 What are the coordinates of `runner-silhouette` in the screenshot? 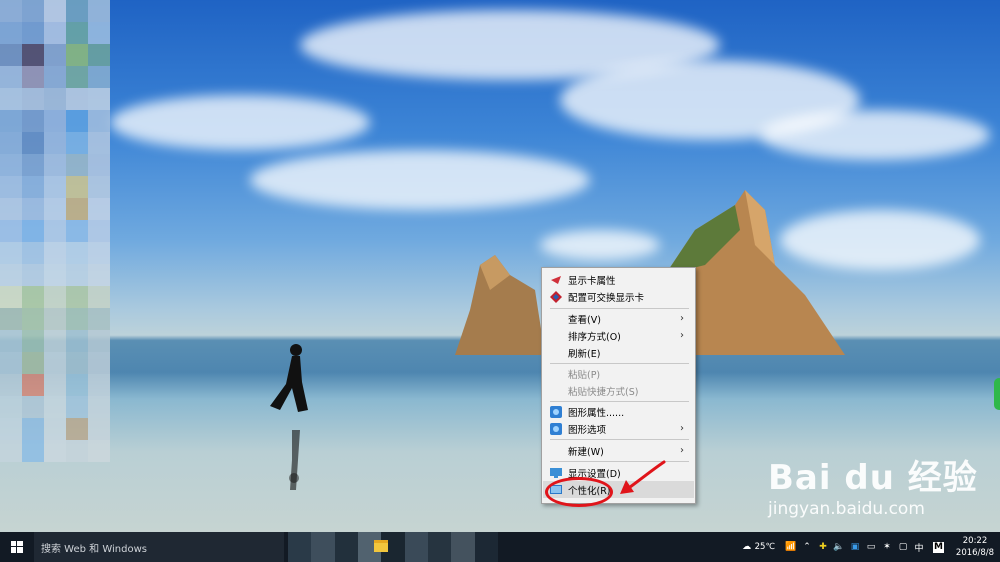 It's located at (289, 417).